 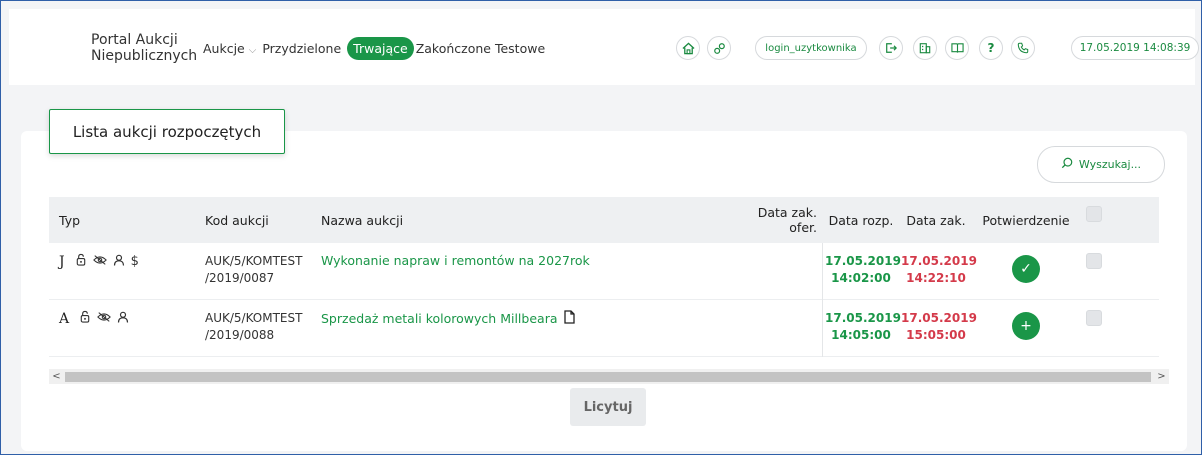 What do you see at coordinates (936, 278) in the screenshot?
I see `end-time: 14:22:10` at bounding box center [936, 278].